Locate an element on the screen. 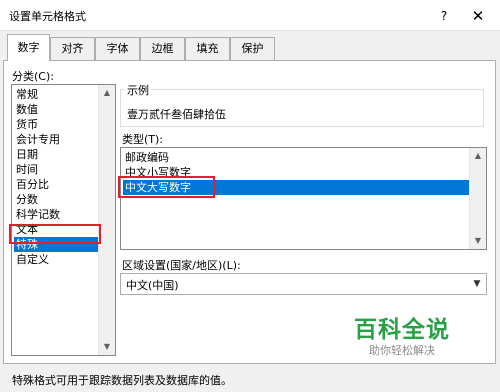 This screenshot has height=392, width=500. sample-value: 壹万贰仟叁佰肆拾伍 is located at coordinates (176, 114).